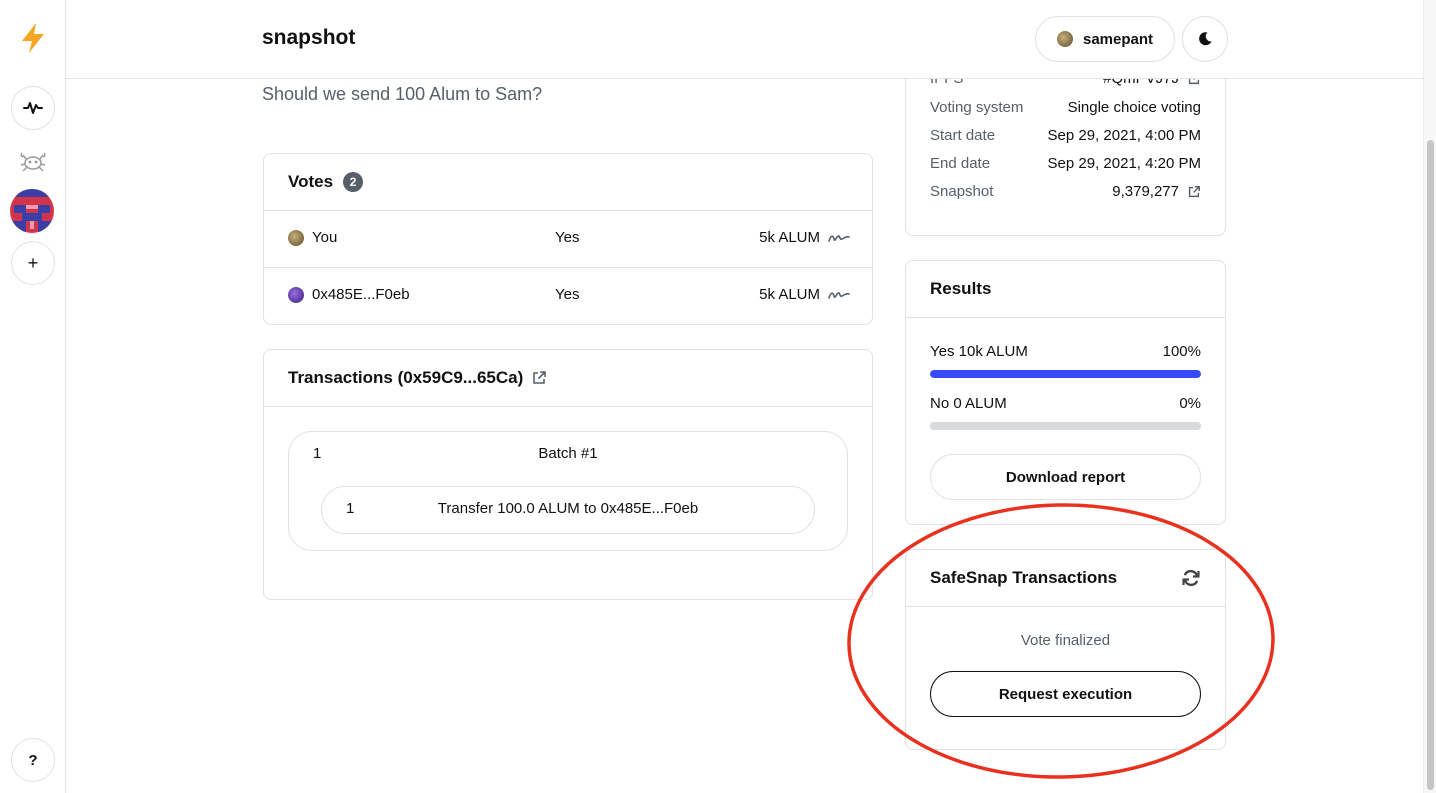  Describe the element at coordinates (1145, 191) in the screenshot. I see `snapshot-block-link: 9,379,277` at that location.